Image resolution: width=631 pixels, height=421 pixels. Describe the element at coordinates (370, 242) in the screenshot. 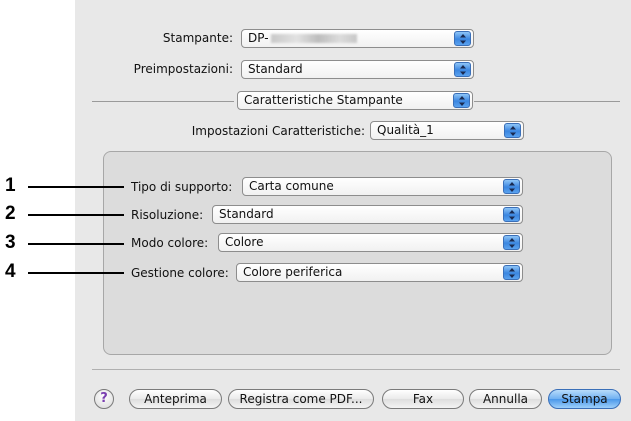

I see `color-mode-popup: Colore` at that location.